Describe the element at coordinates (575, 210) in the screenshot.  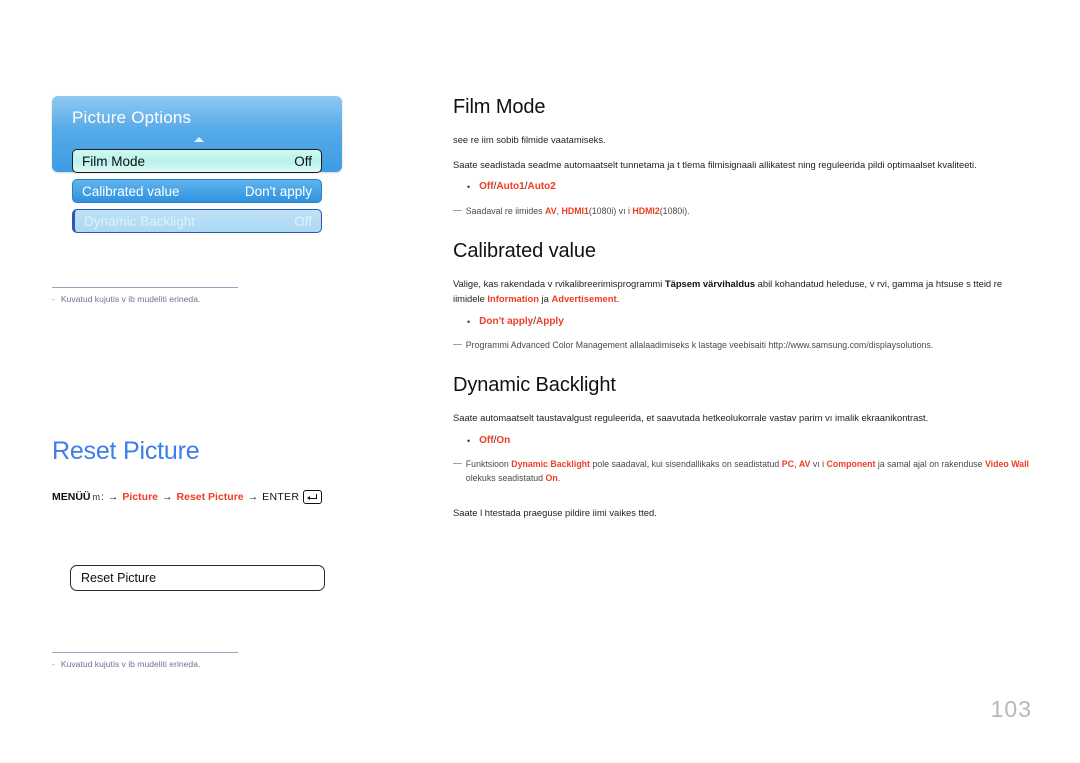
I see `note-highlight: HDMI1` at that location.